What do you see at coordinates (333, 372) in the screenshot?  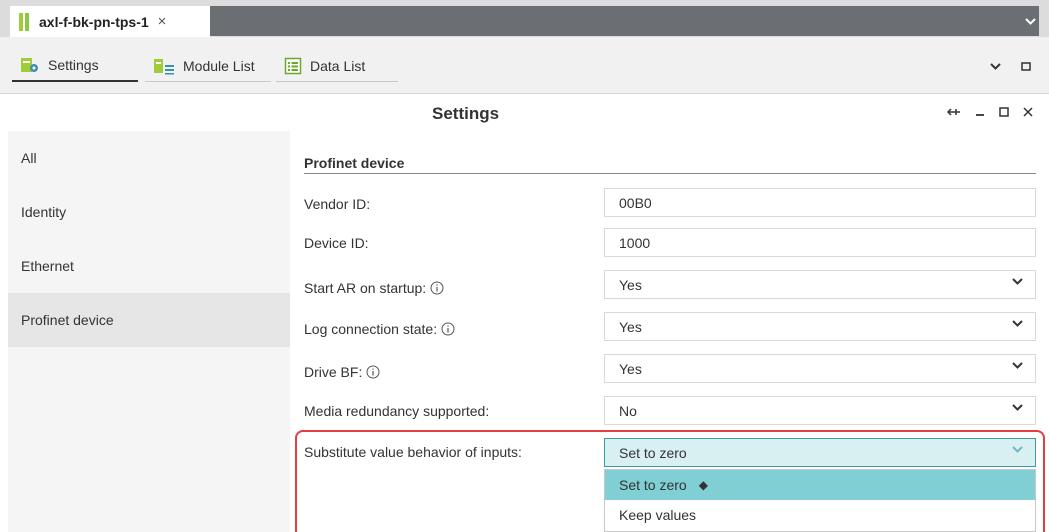 I see `drive-bf-label-text: Drive BF:` at bounding box center [333, 372].